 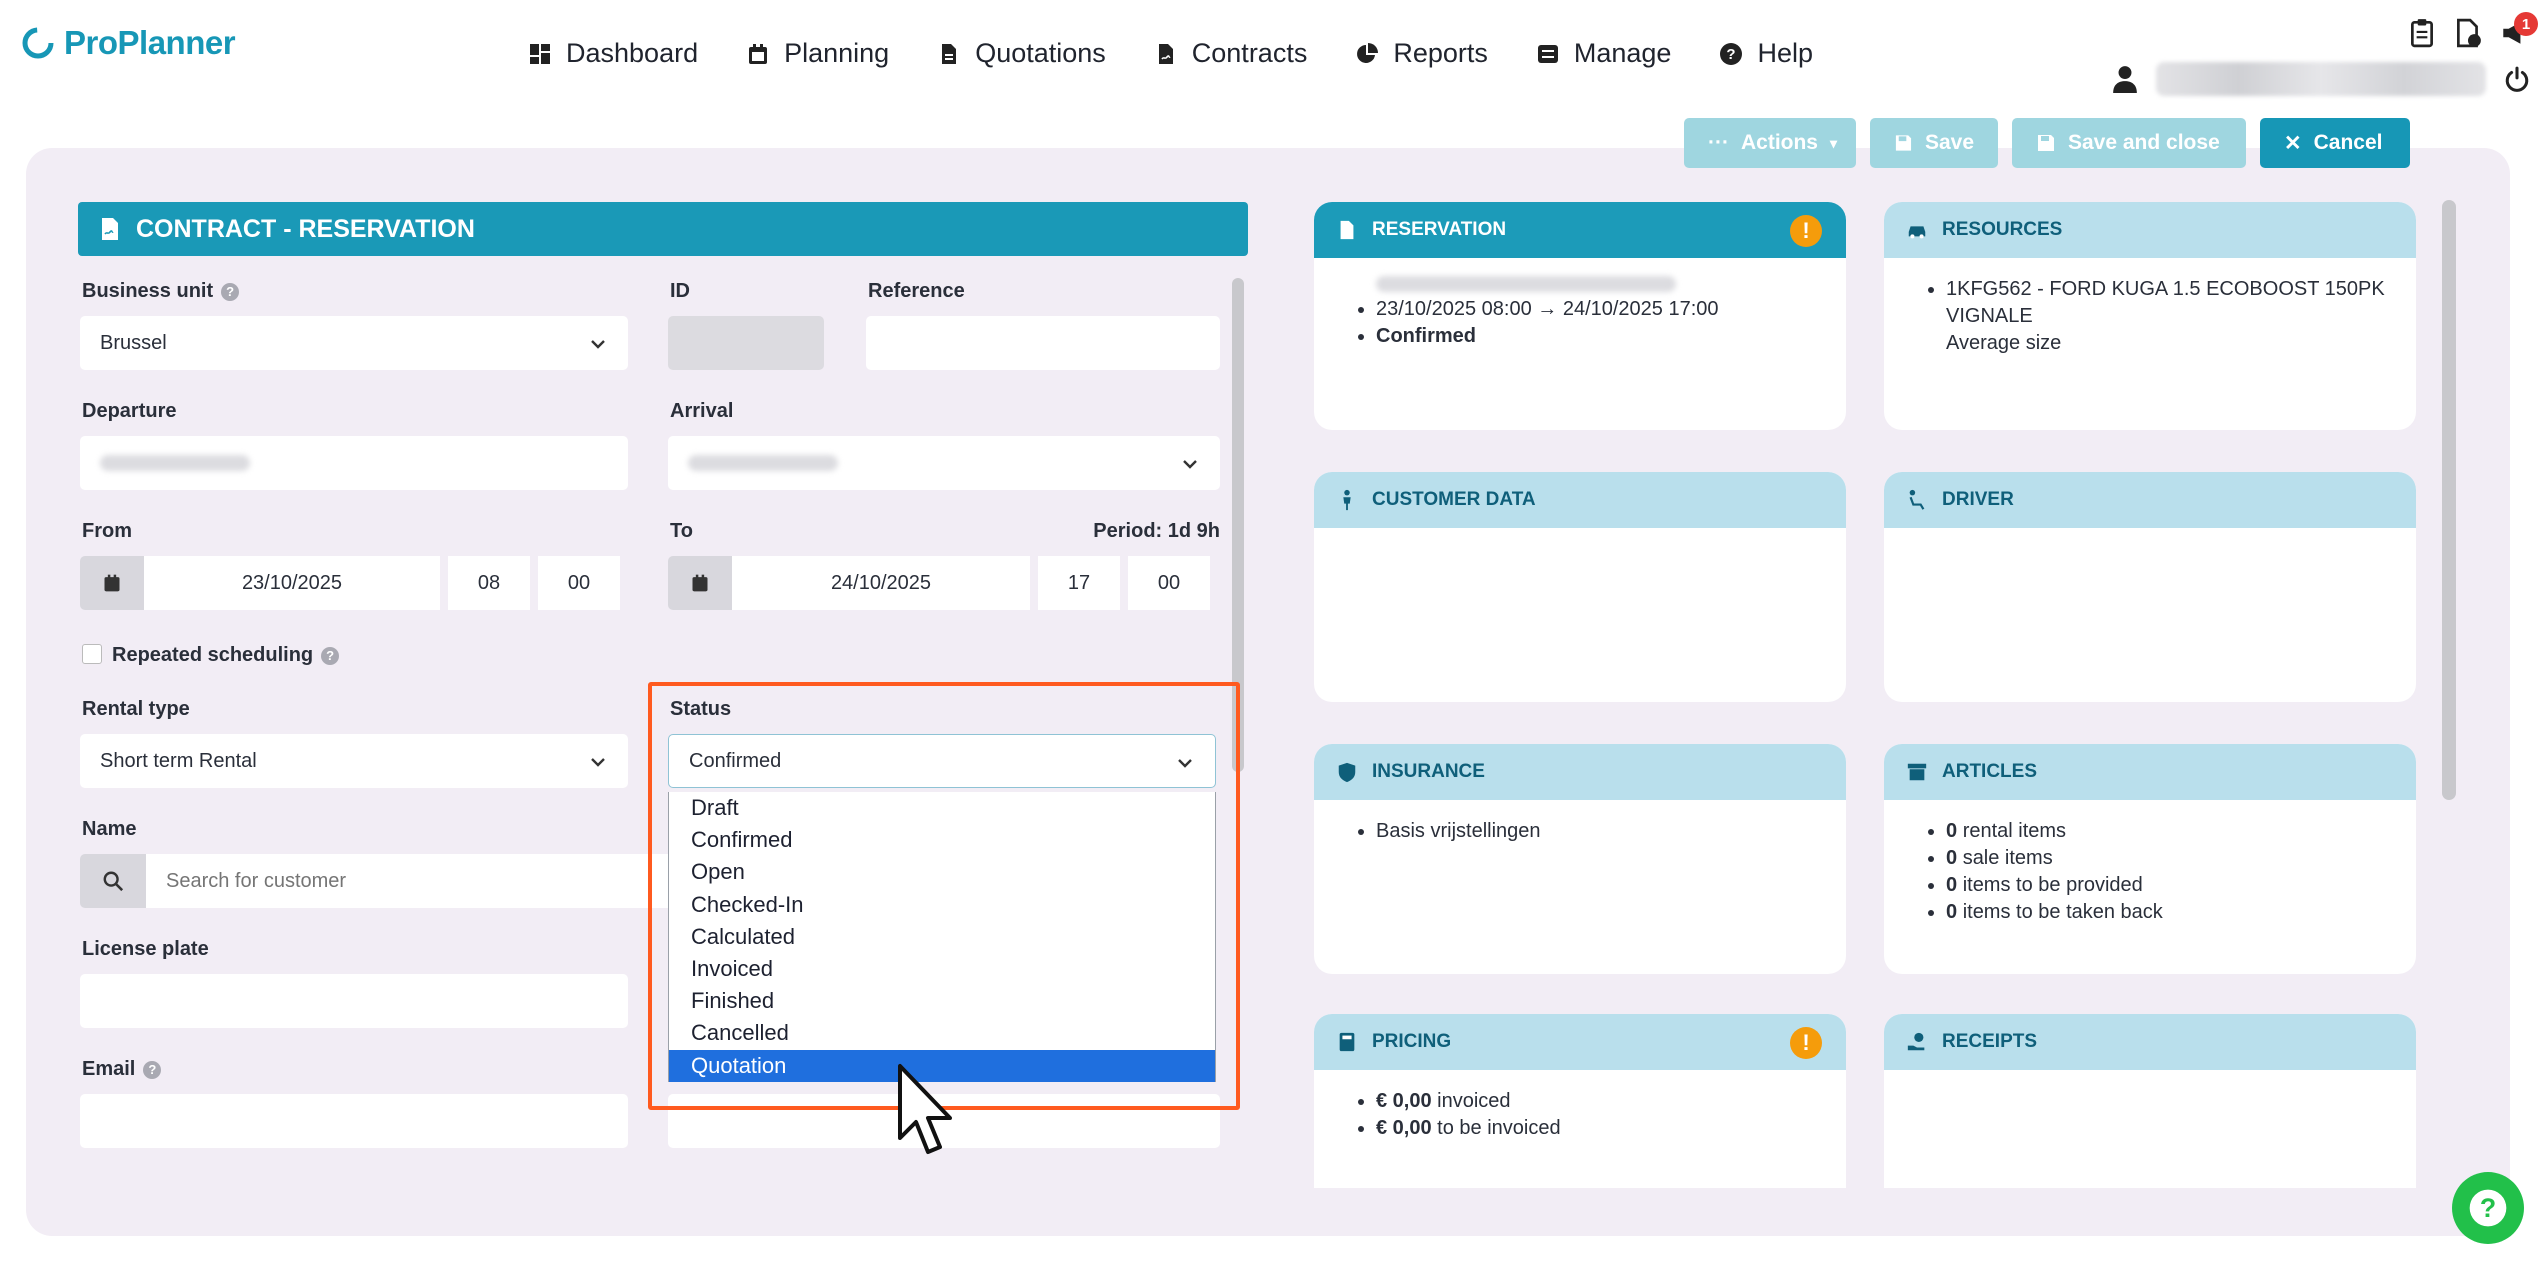 I want to click on customer-data-card: CUSTOMER DATA, so click(x=1580, y=587).